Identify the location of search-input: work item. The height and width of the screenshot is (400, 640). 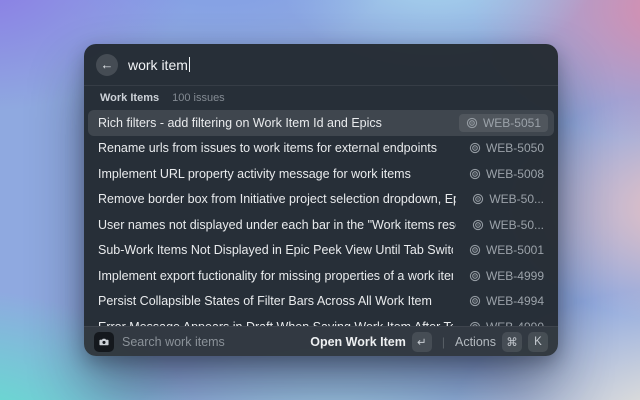
(159, 64).